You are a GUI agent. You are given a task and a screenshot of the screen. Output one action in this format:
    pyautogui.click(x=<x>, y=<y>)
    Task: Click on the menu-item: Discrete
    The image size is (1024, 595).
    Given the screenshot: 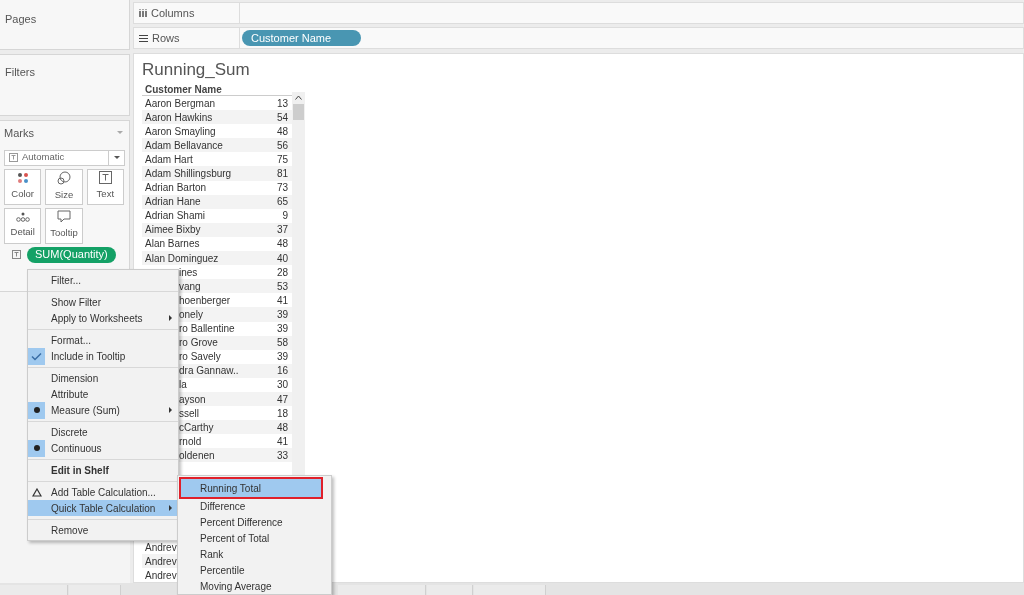 What is the action you would take?
    pyautogui.click(x=103, y=432)
    